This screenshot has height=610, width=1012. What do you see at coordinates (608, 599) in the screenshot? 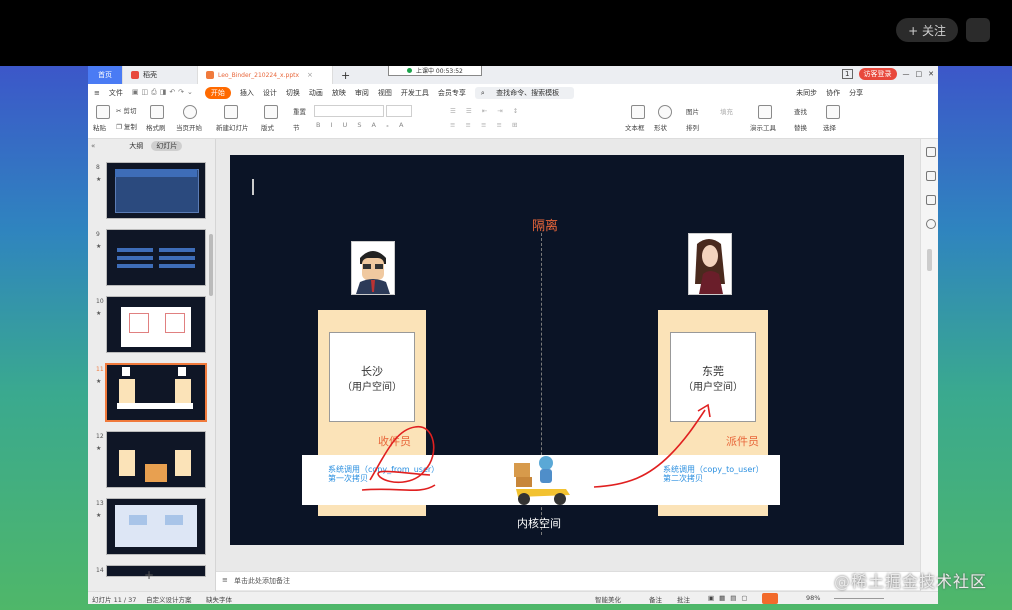
I see `smart-beautify: 智能美化` at bounding box center [608, 599].